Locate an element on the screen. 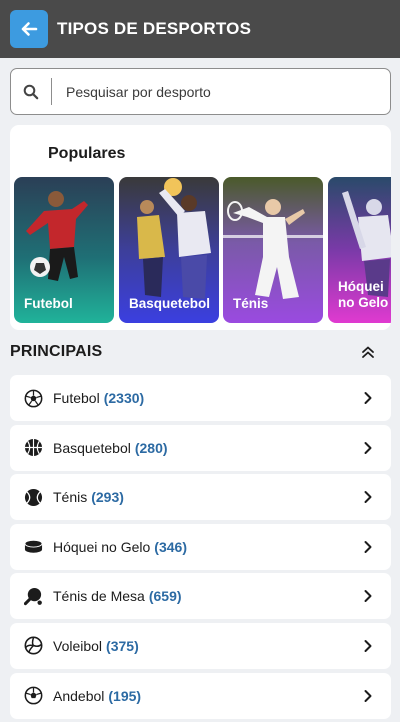 Image resolution: width=400 pixels, height=722 pixels. popular-tile-label: Basquetebol is located at coordinates (170, 303).